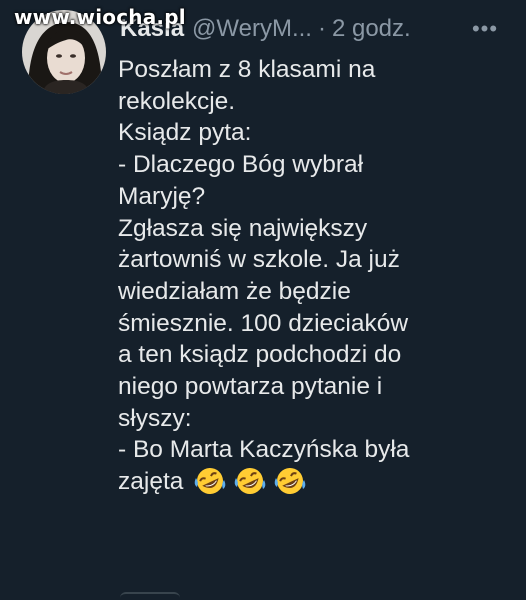 This screenshot has height=600, width=526. I want to click on tweet-line: - Dlaczego Bóg wybrał, so click(241, 165).